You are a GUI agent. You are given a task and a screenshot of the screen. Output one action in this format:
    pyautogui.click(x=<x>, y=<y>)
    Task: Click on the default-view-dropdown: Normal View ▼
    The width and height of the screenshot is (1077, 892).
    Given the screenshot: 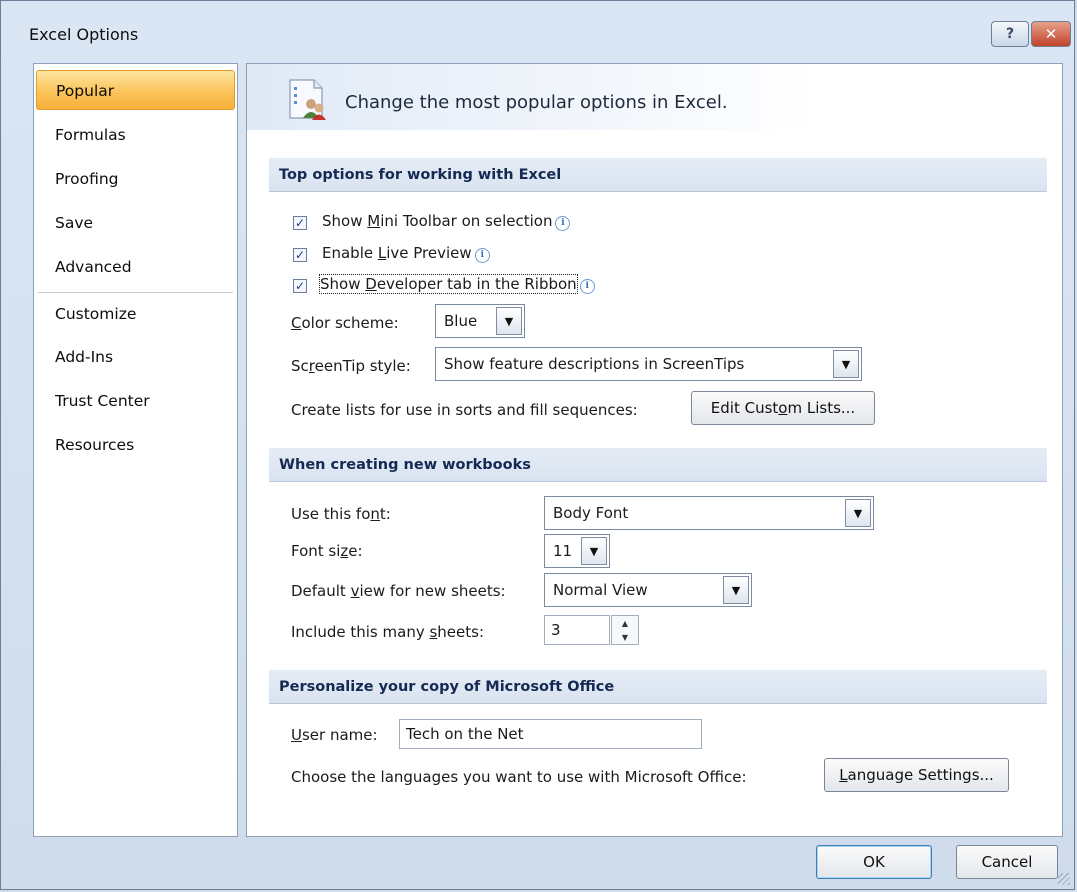 What is the action you would take?
    pyautogui.click(x=648, y=590)
    